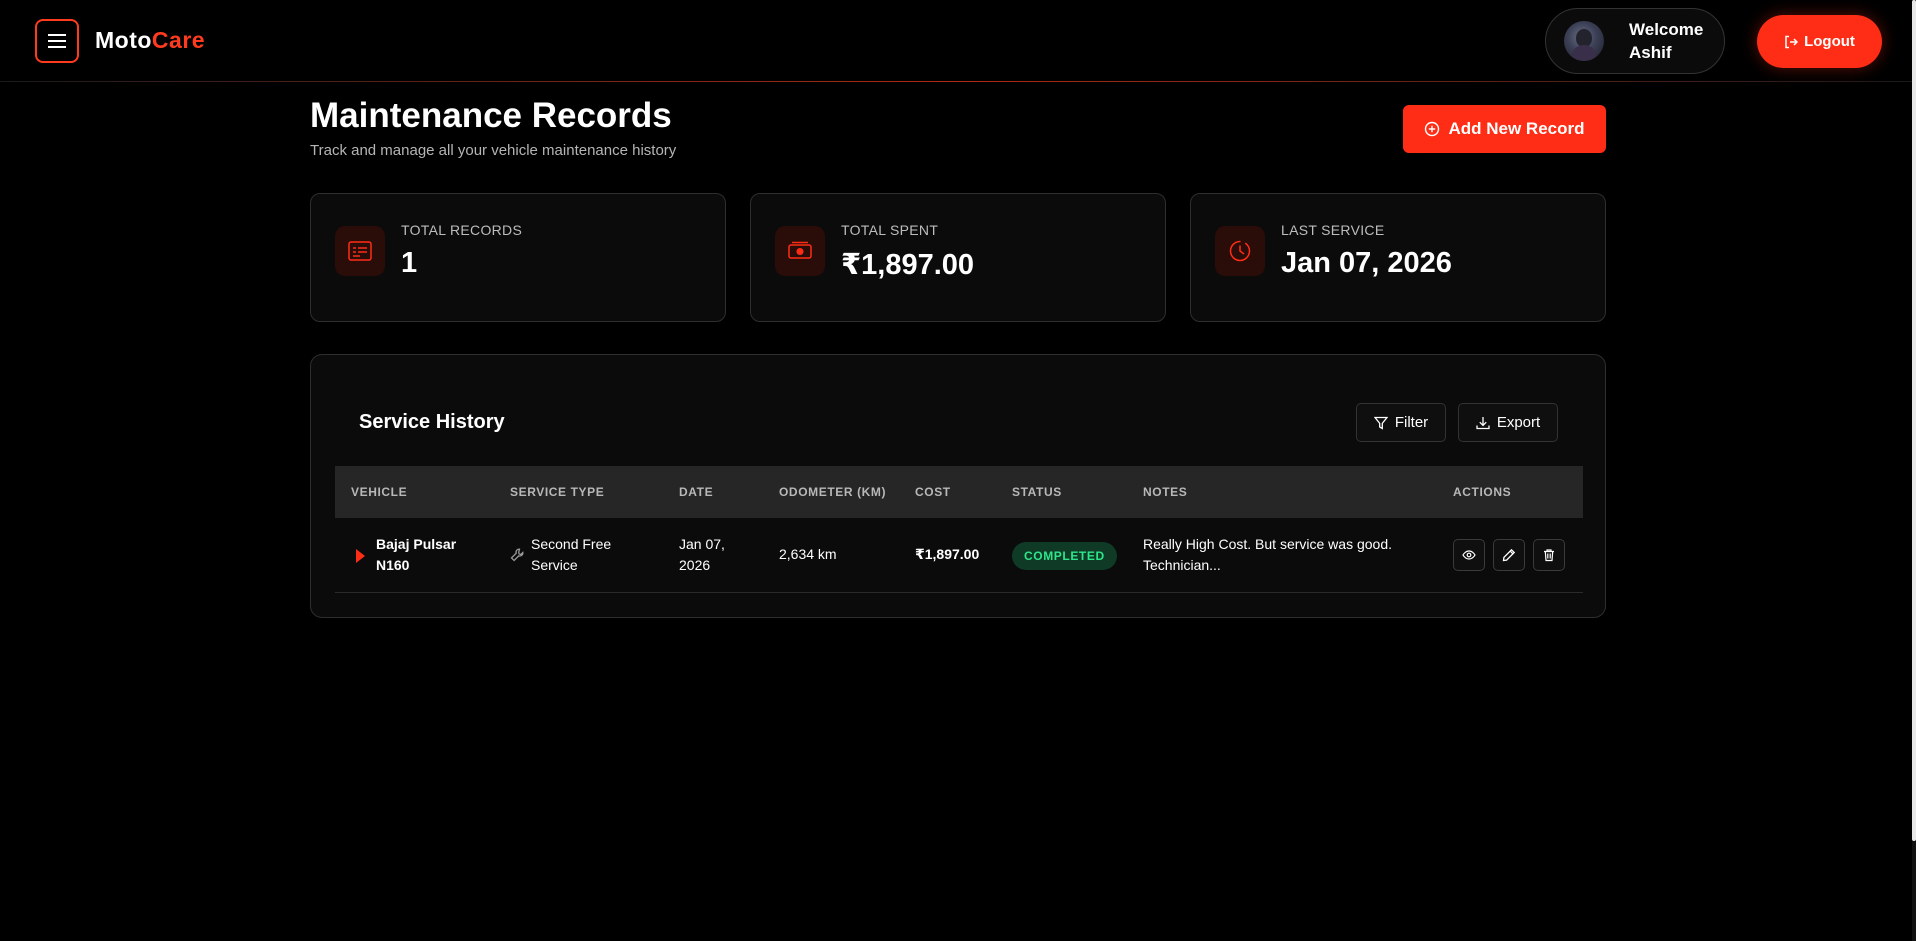 The width and height of the screenshot is (1916, 941). Describe the element at coordinates (1666, 29) in the screenshot. I see `welcome-label: Welcome` at that location.